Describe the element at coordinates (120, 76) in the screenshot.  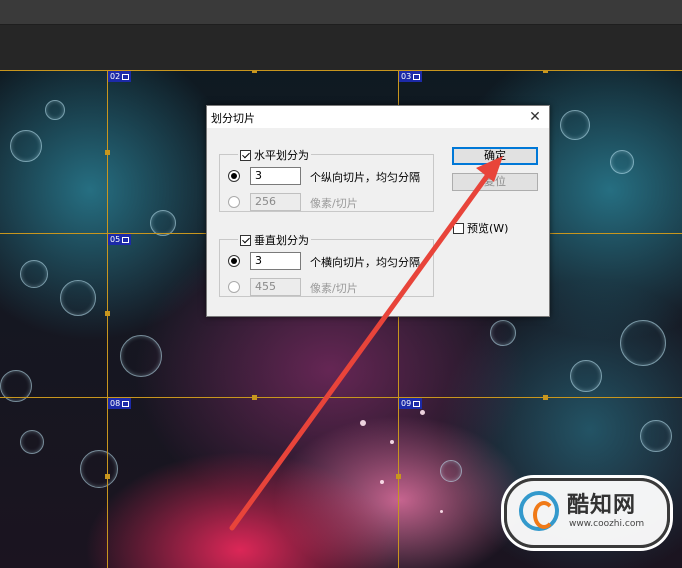
I see `slice-number-label: 02` at that location.